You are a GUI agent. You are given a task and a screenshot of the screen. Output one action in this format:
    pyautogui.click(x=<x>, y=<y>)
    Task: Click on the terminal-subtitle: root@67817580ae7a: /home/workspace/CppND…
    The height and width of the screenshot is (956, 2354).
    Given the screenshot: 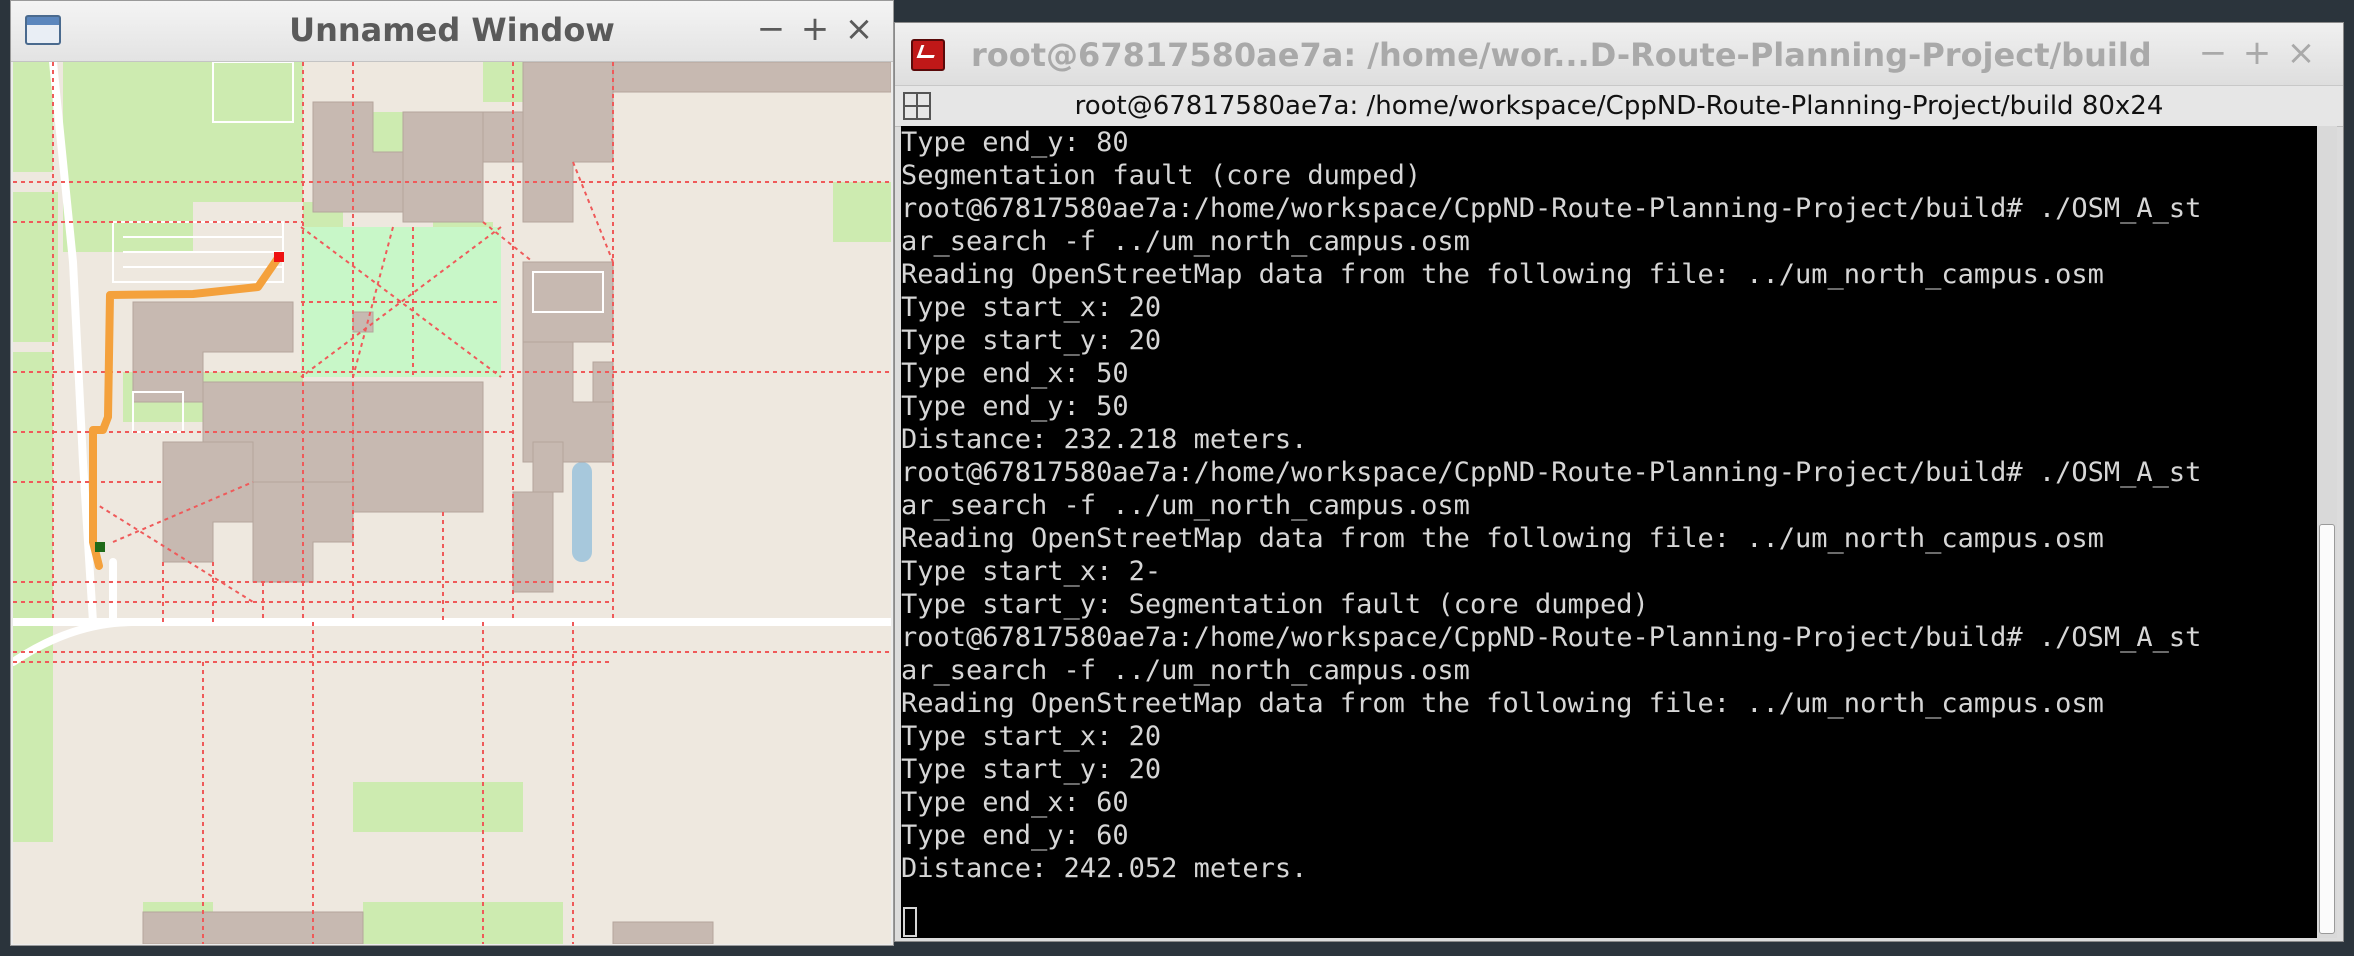 What is the action you would take?
    pyautogui.click(x=1619, y=106)
    